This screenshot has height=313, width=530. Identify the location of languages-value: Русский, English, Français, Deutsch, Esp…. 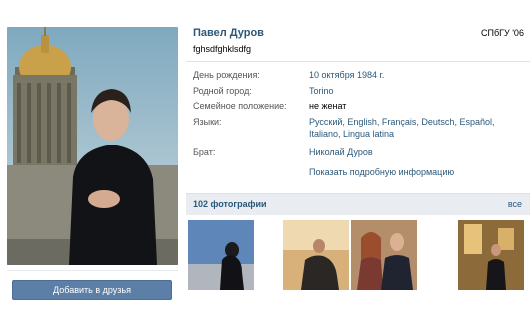
(409, 128).